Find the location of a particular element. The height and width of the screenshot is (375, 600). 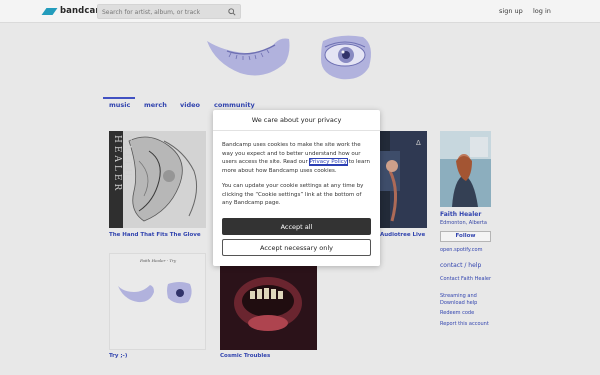

accept-necessary-button: Accept necessary only is located at coordinates (296, 247).